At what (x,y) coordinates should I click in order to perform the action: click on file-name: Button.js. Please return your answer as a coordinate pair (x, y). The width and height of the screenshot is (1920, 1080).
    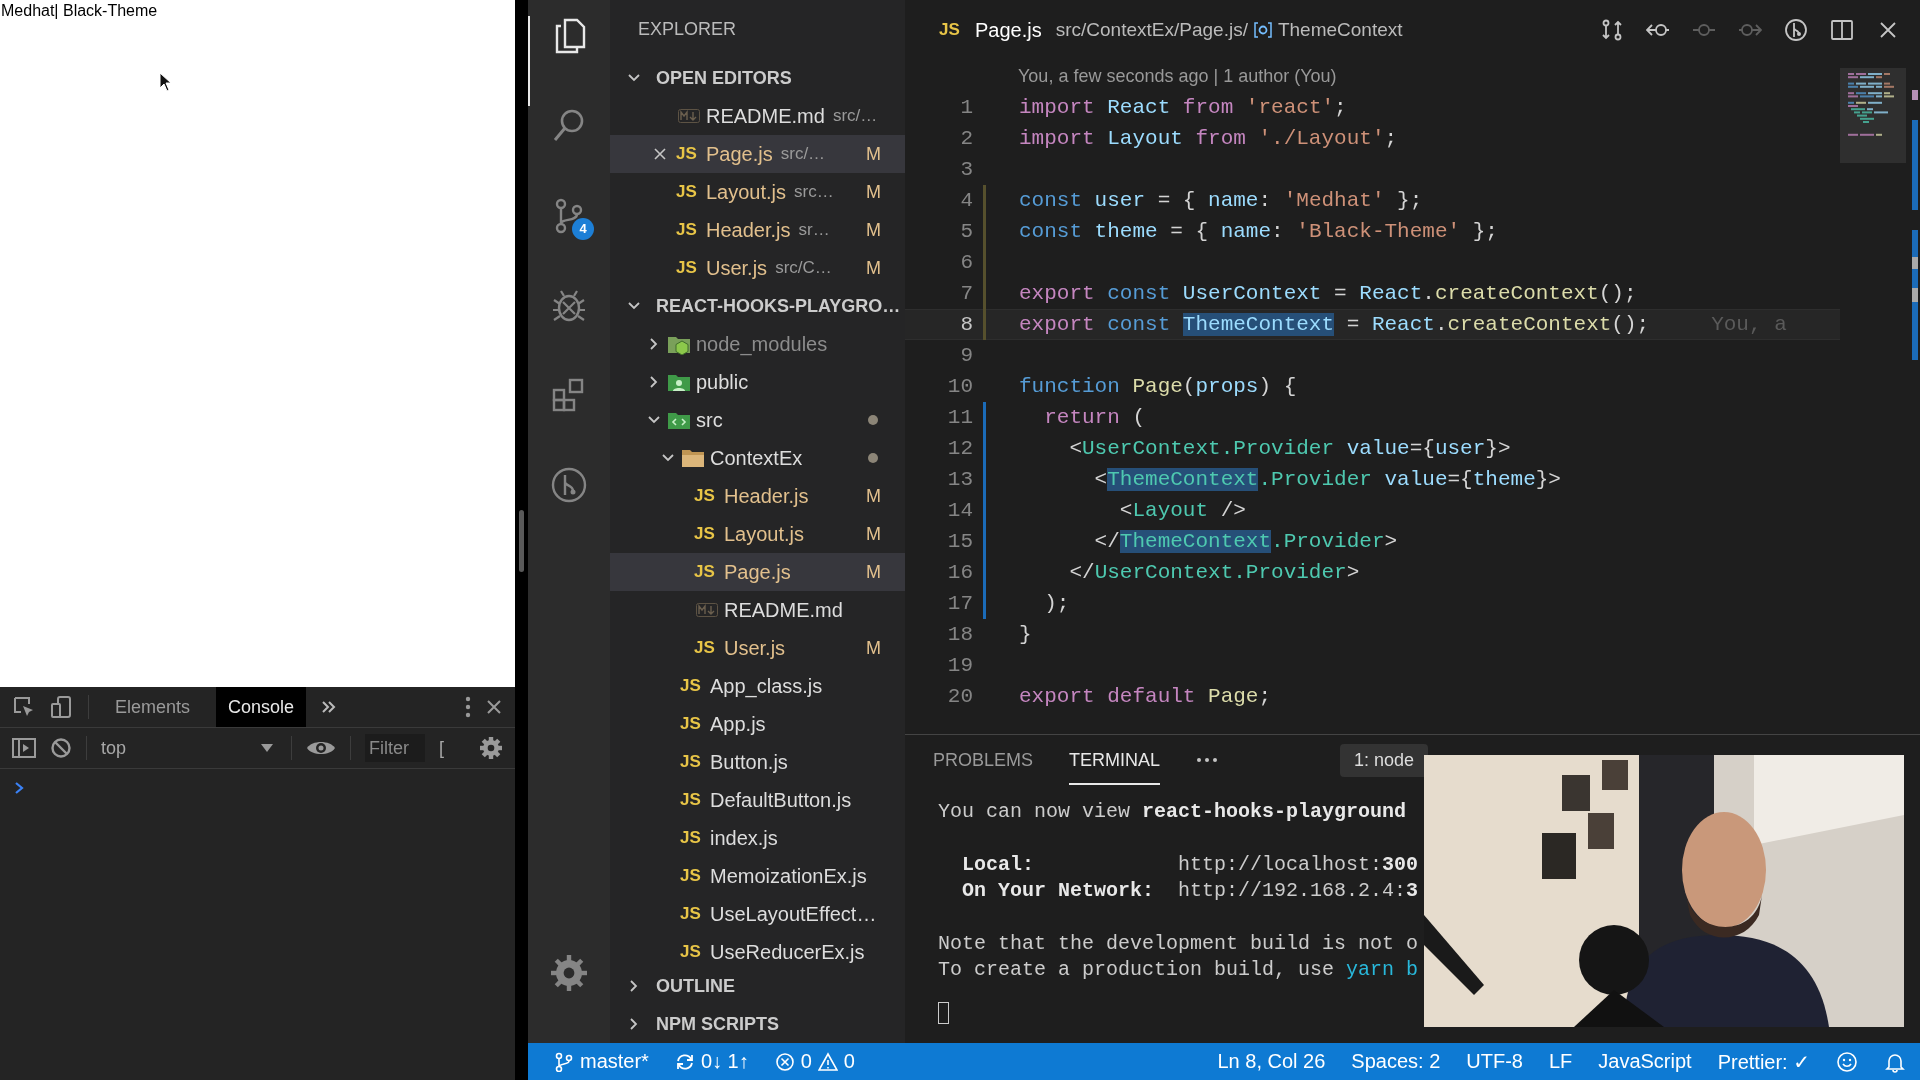
    Looking at the image, I should click on (749, 762).